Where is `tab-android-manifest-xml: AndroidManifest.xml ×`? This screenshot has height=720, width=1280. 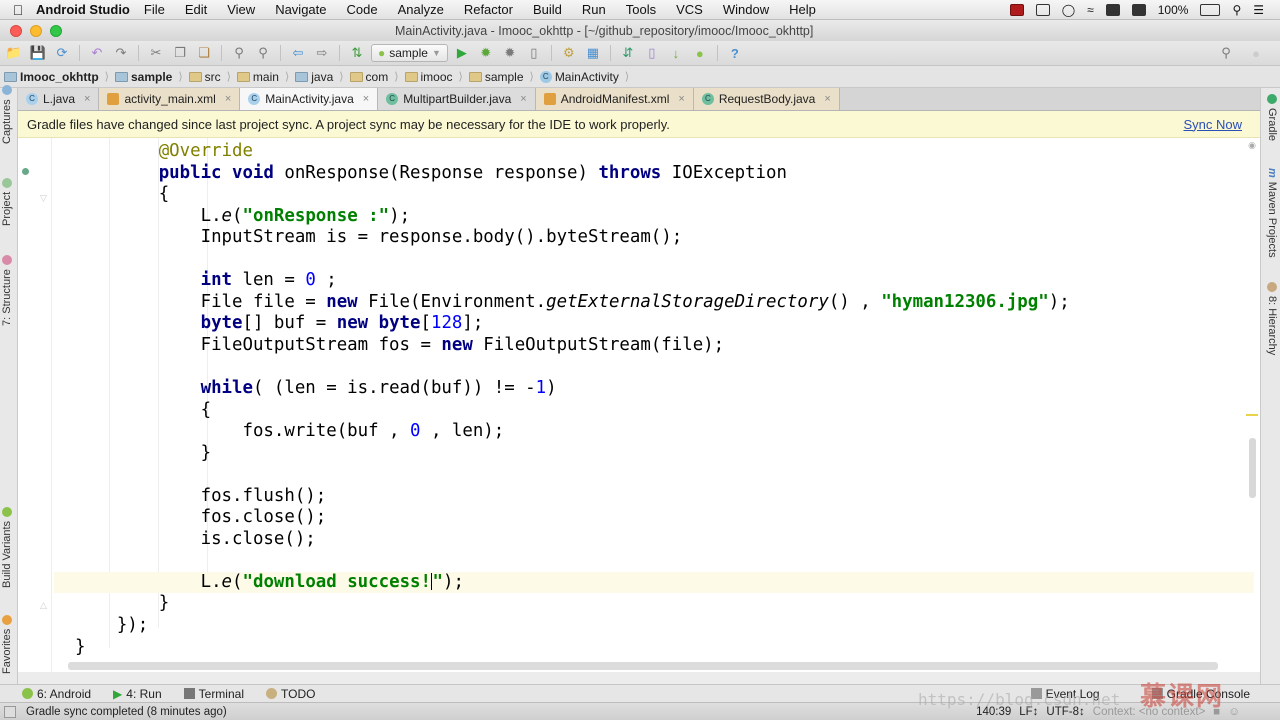
tab-android-manifest-xml: AndroidManifest.xml × is located at coordinates (614, 99).